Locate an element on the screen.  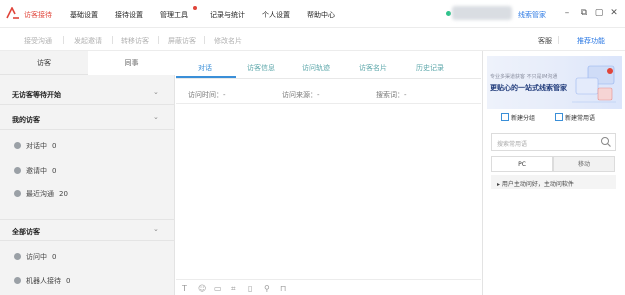
tab-history: 历史记录 is located at coordinates (430, 68).